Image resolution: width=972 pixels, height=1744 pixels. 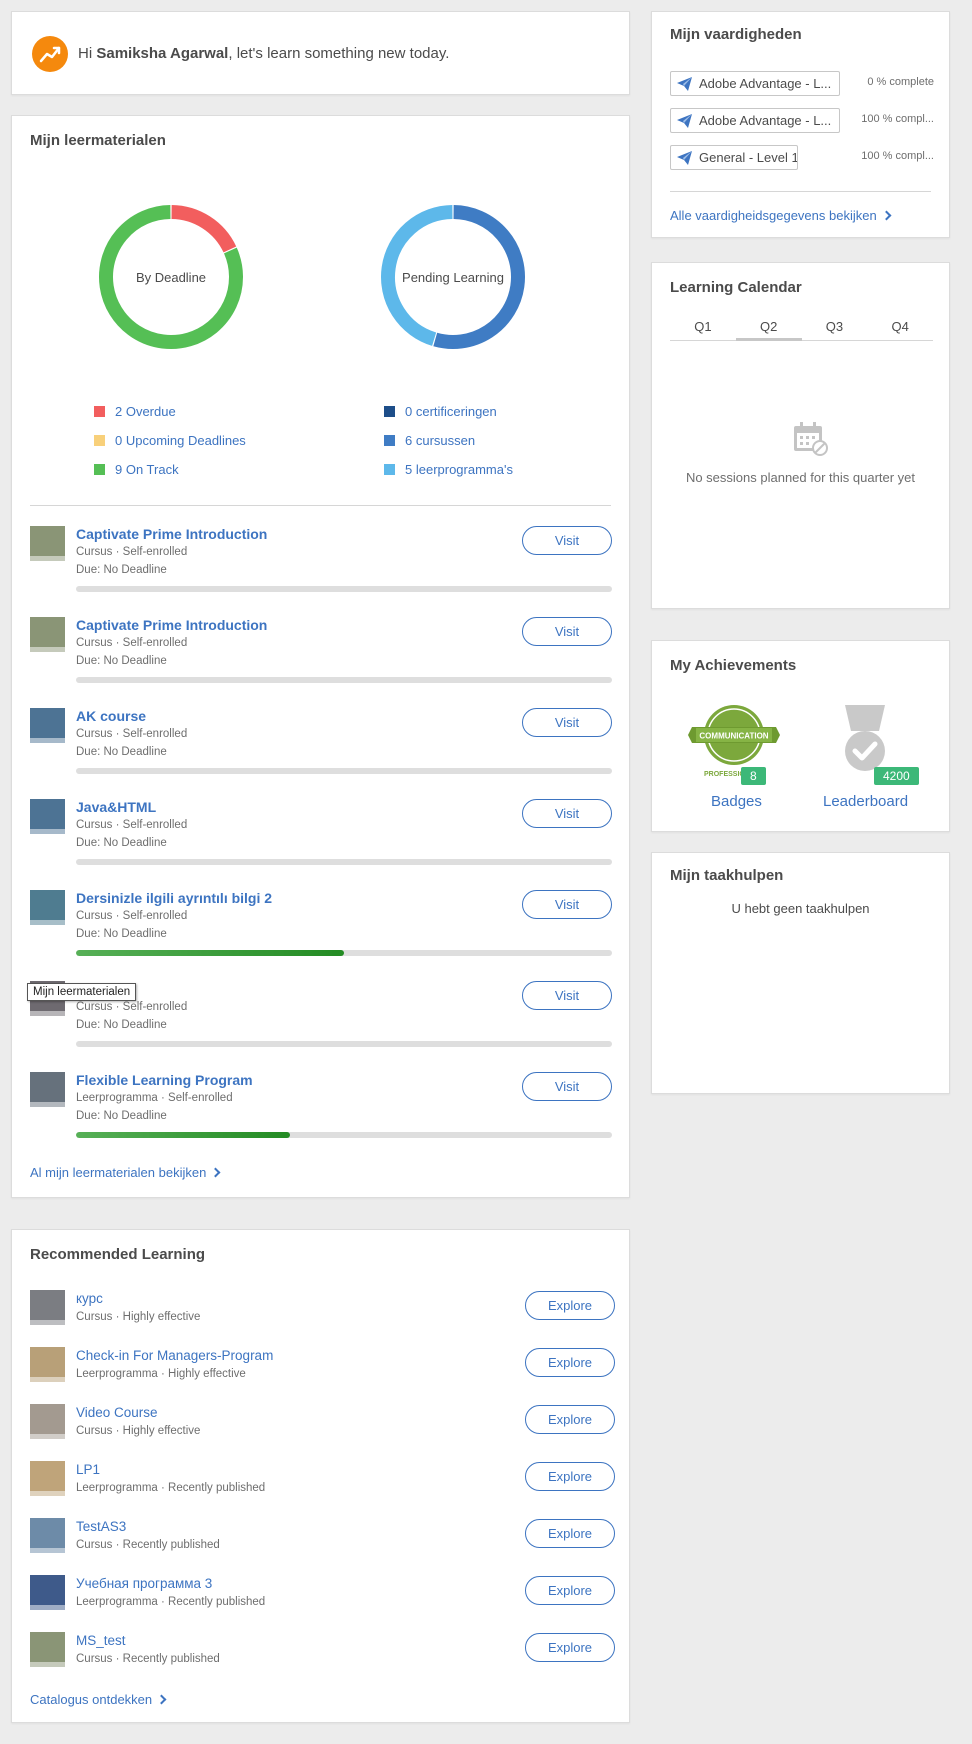 I want to click on view-all-materials-link: Al mijn leermaterialen bekijken, so click(x=125, y=1172).